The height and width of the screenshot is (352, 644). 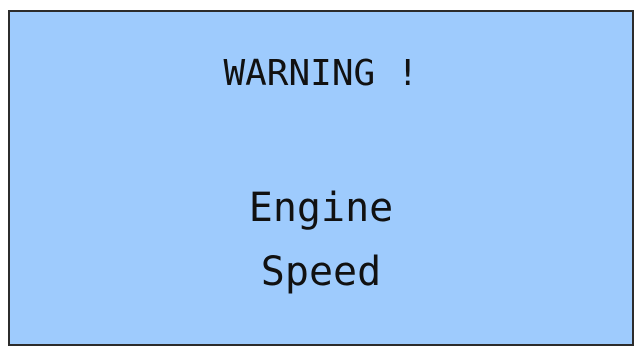 I want to click on warning-message-line-2: Speed, so click(x=321, y=272).